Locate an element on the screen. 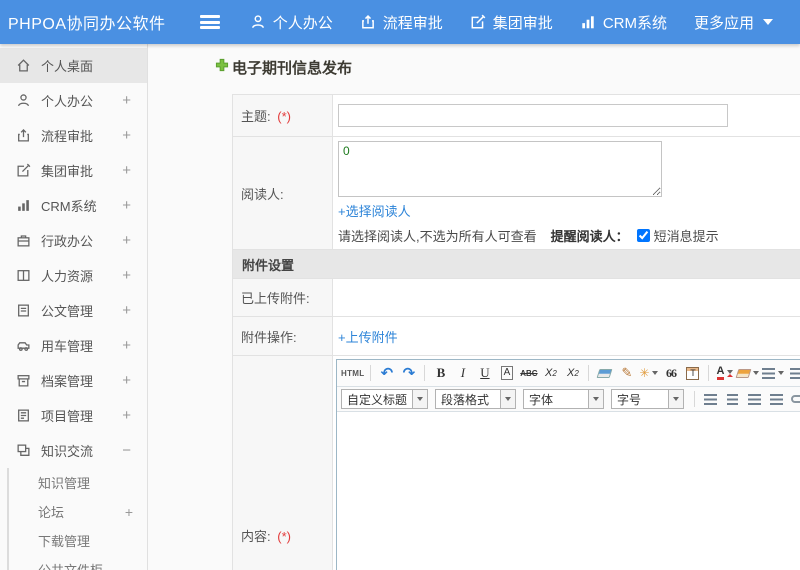 The width and height of the screenshot is (800, 570). nav-more-apps: 更多应用 is located at coordinates (733, 22).